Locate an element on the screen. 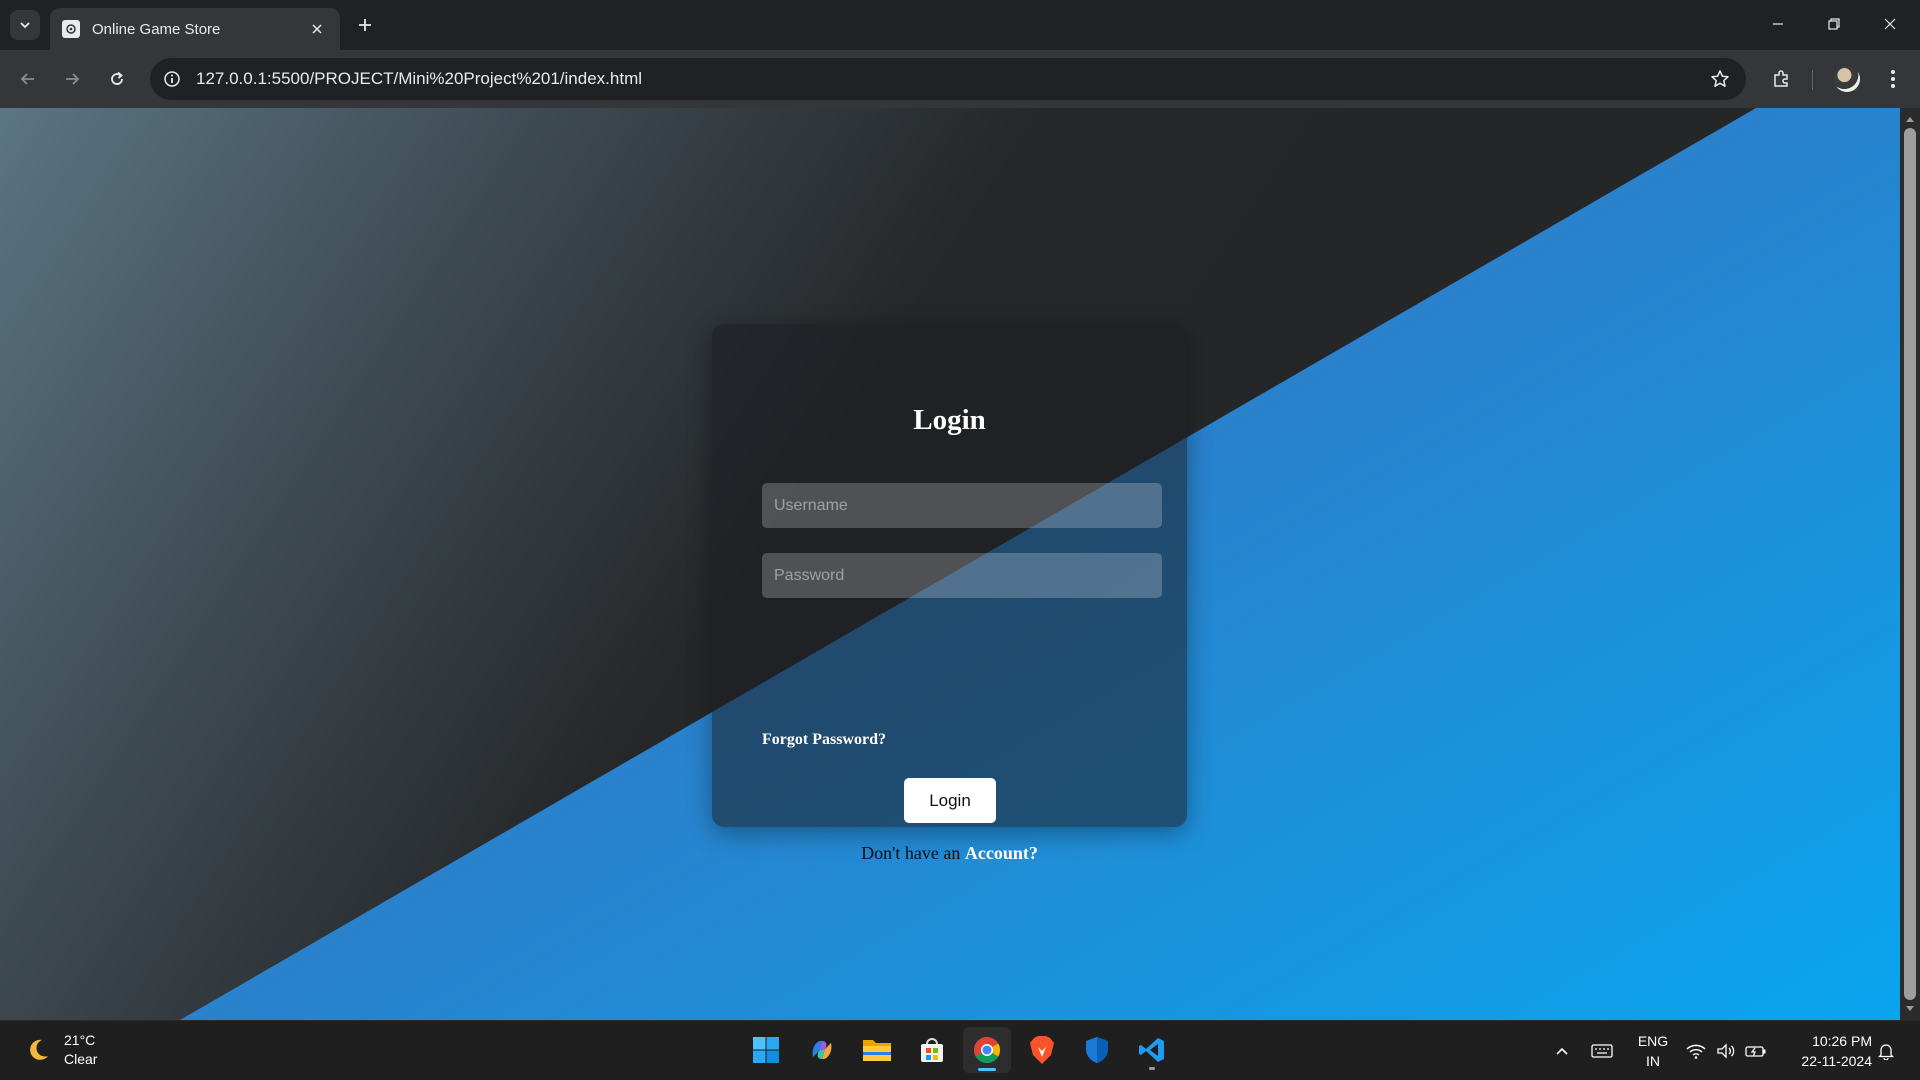 The image size is (1920, 1080). start-button is located at coordinates (766, 1050).